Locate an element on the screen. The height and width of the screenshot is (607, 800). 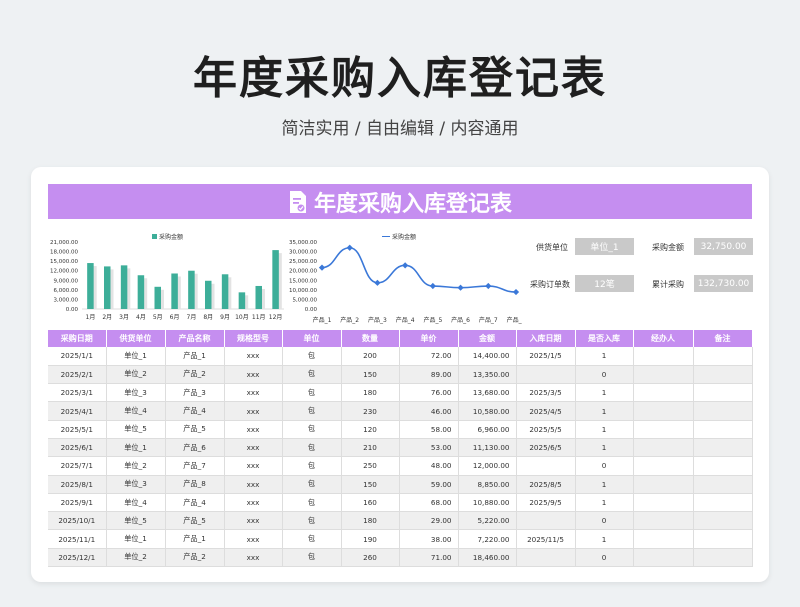
cell-date: 2025/1/1 is located at coordinates (77, 356).